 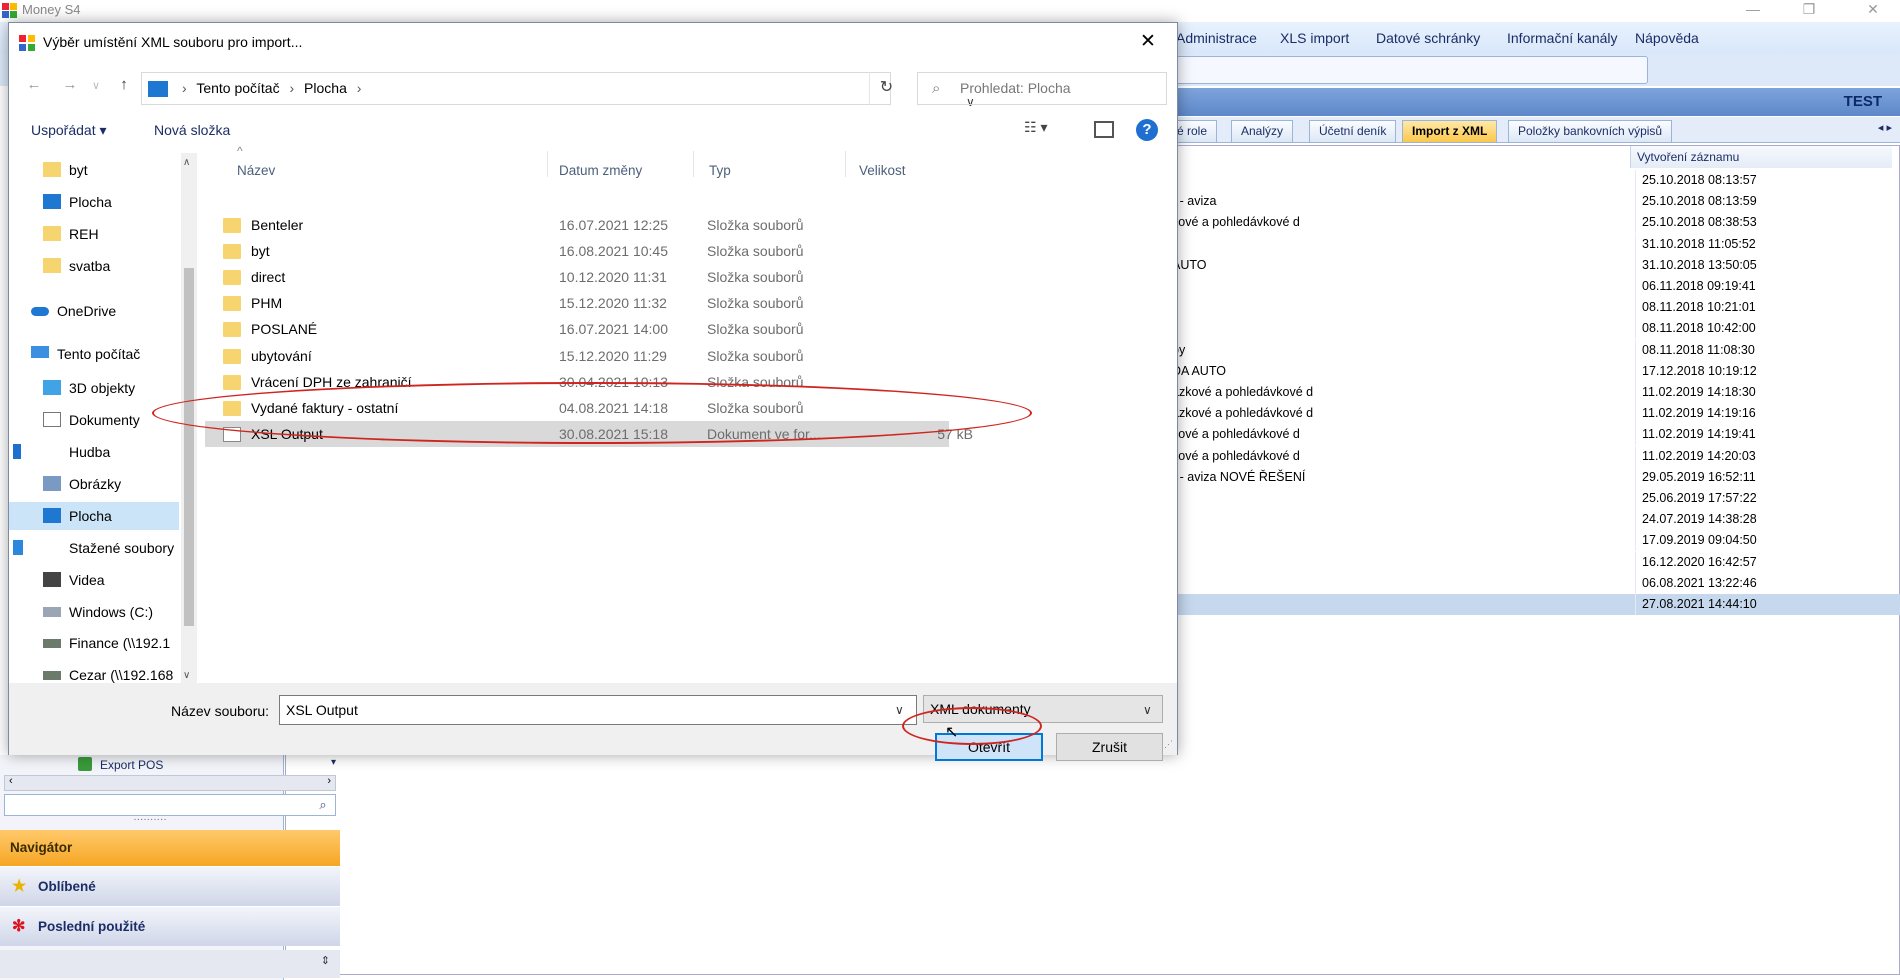 What do you see at coordinates (1667, 38) in the screenshot?
I see `menu-item-napoveda: Nápověda` at bounding box center [1667, 38].